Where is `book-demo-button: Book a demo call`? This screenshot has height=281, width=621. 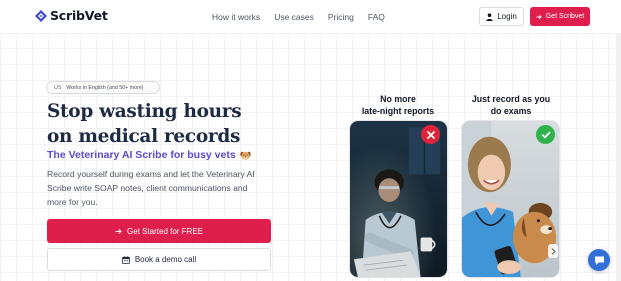 book-demo-button: Book a demo call is located at coordinates (159, 259).